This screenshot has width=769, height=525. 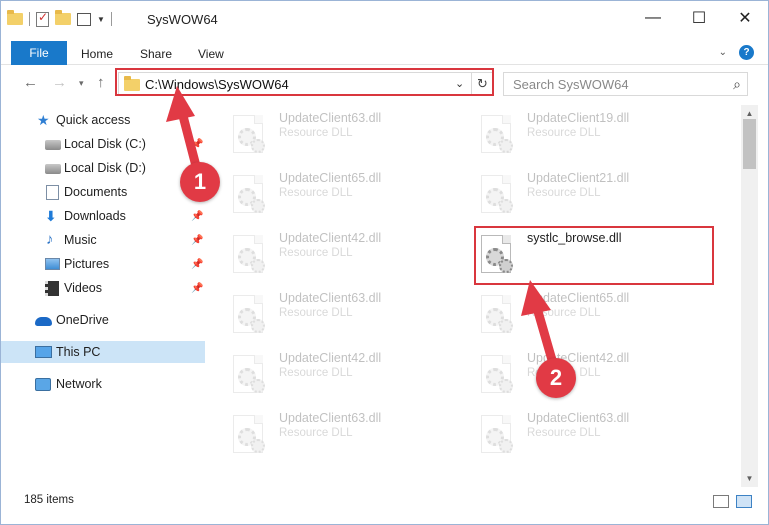 What do you see at coordinates (103, 240) in the screenshot?
I see `nav-item-music: ♪ Music 📌` at bounding box center [103, 240].